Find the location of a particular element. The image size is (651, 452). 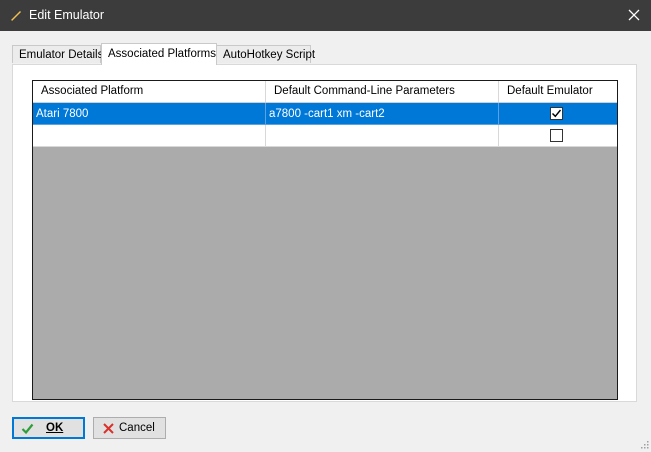

close-icon is located at coordinates (634, 15).